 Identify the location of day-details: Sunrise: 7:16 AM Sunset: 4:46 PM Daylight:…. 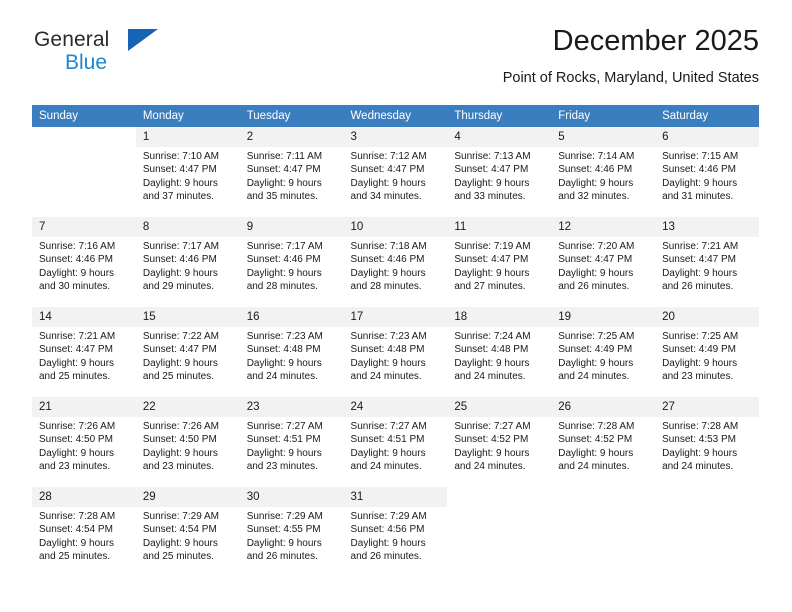
(84, 265).